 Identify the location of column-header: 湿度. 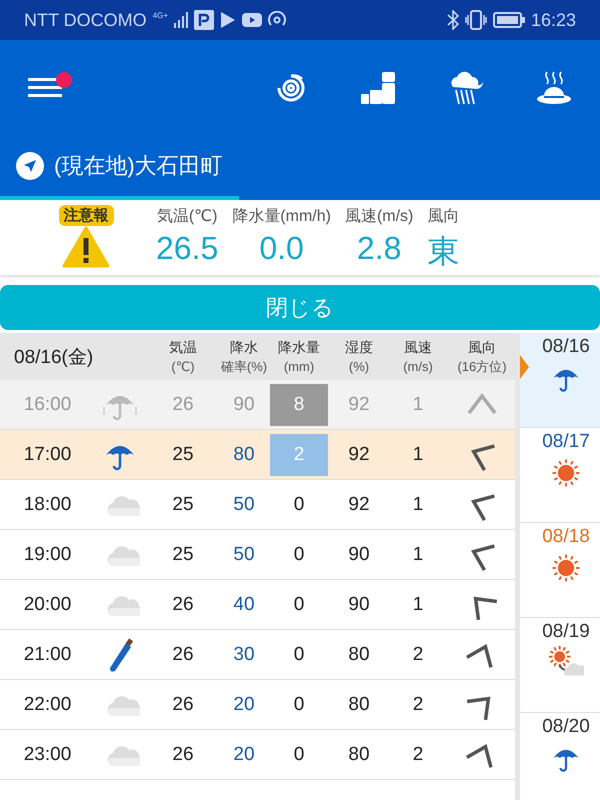
(359, 347).